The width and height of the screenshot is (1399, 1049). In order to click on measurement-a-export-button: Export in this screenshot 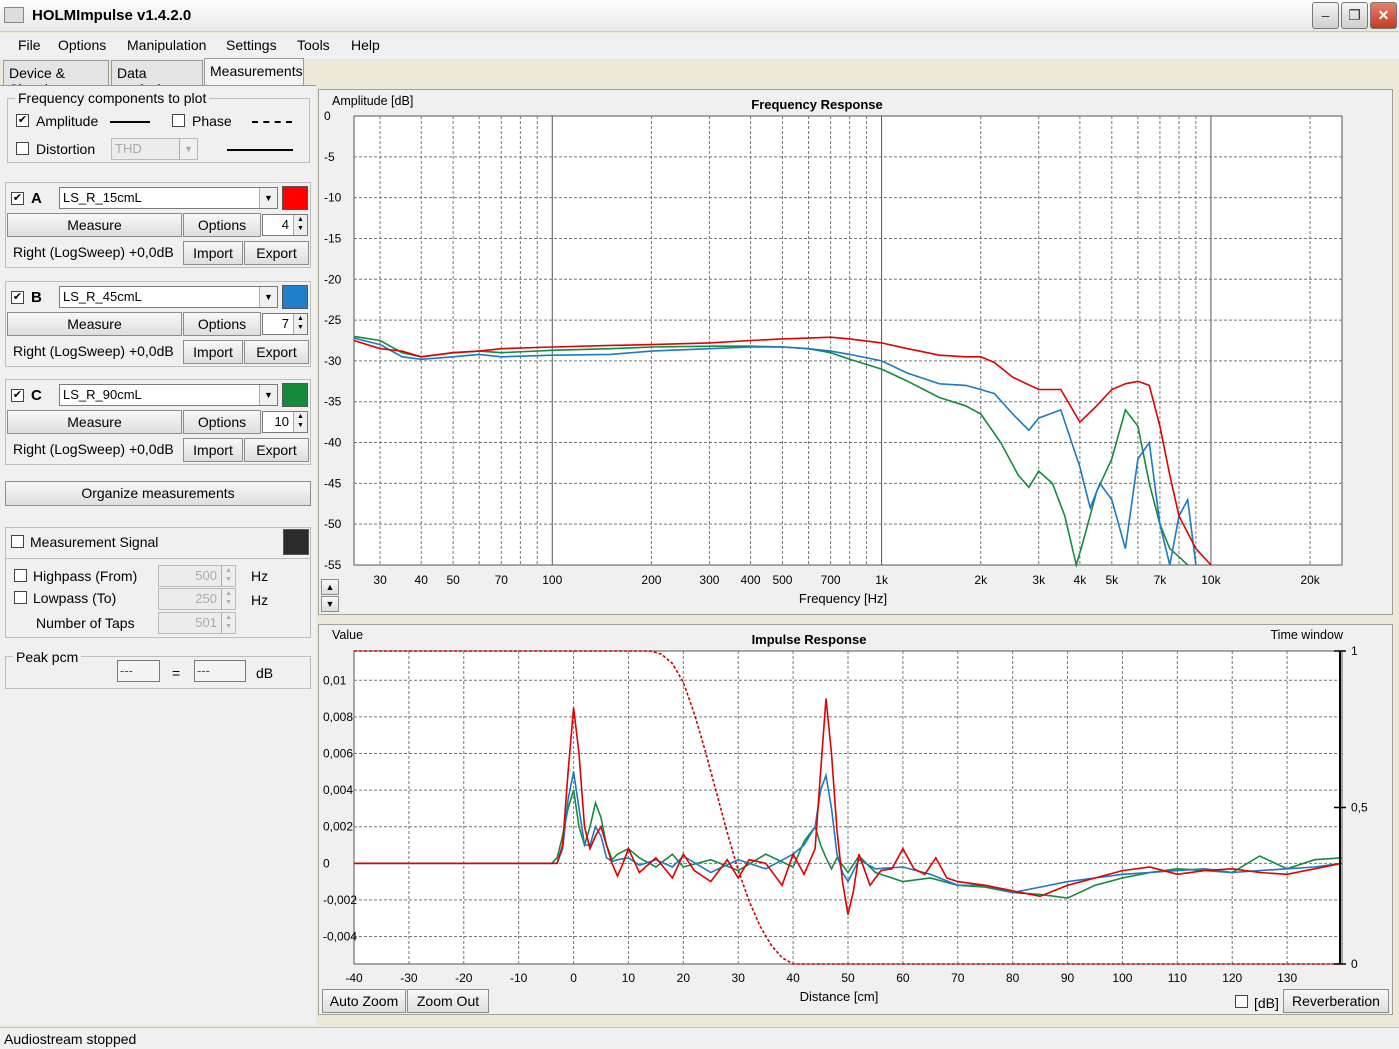, I will do `click(276, 253)`.